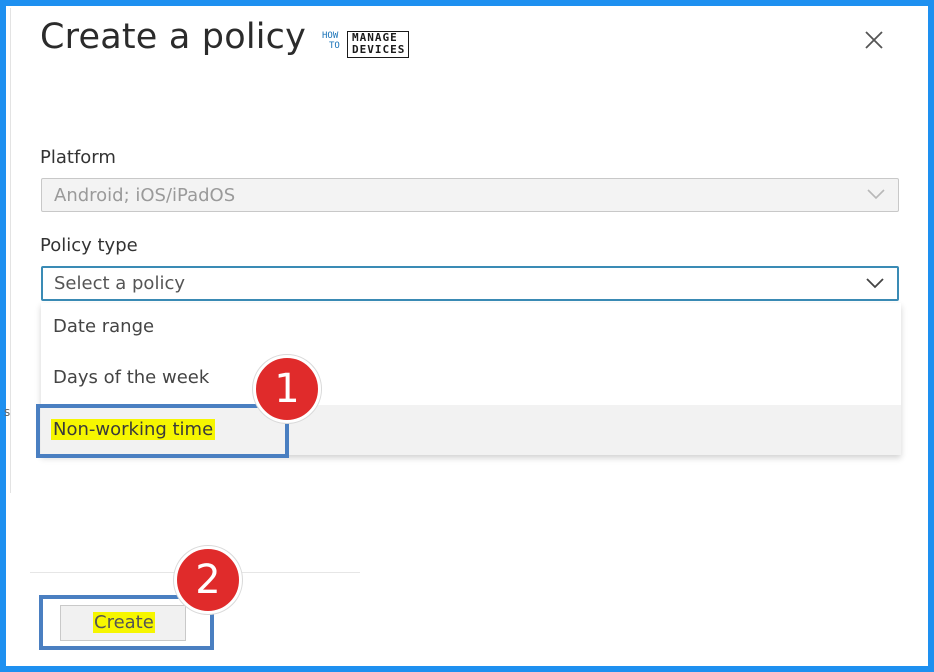 Image resolution: width=934 pixels, height=672 pixels. What do you see at coordinates (287, 389) in the screenshot?
I see `step-badge-1: 1` at bounding box center [287, 389].